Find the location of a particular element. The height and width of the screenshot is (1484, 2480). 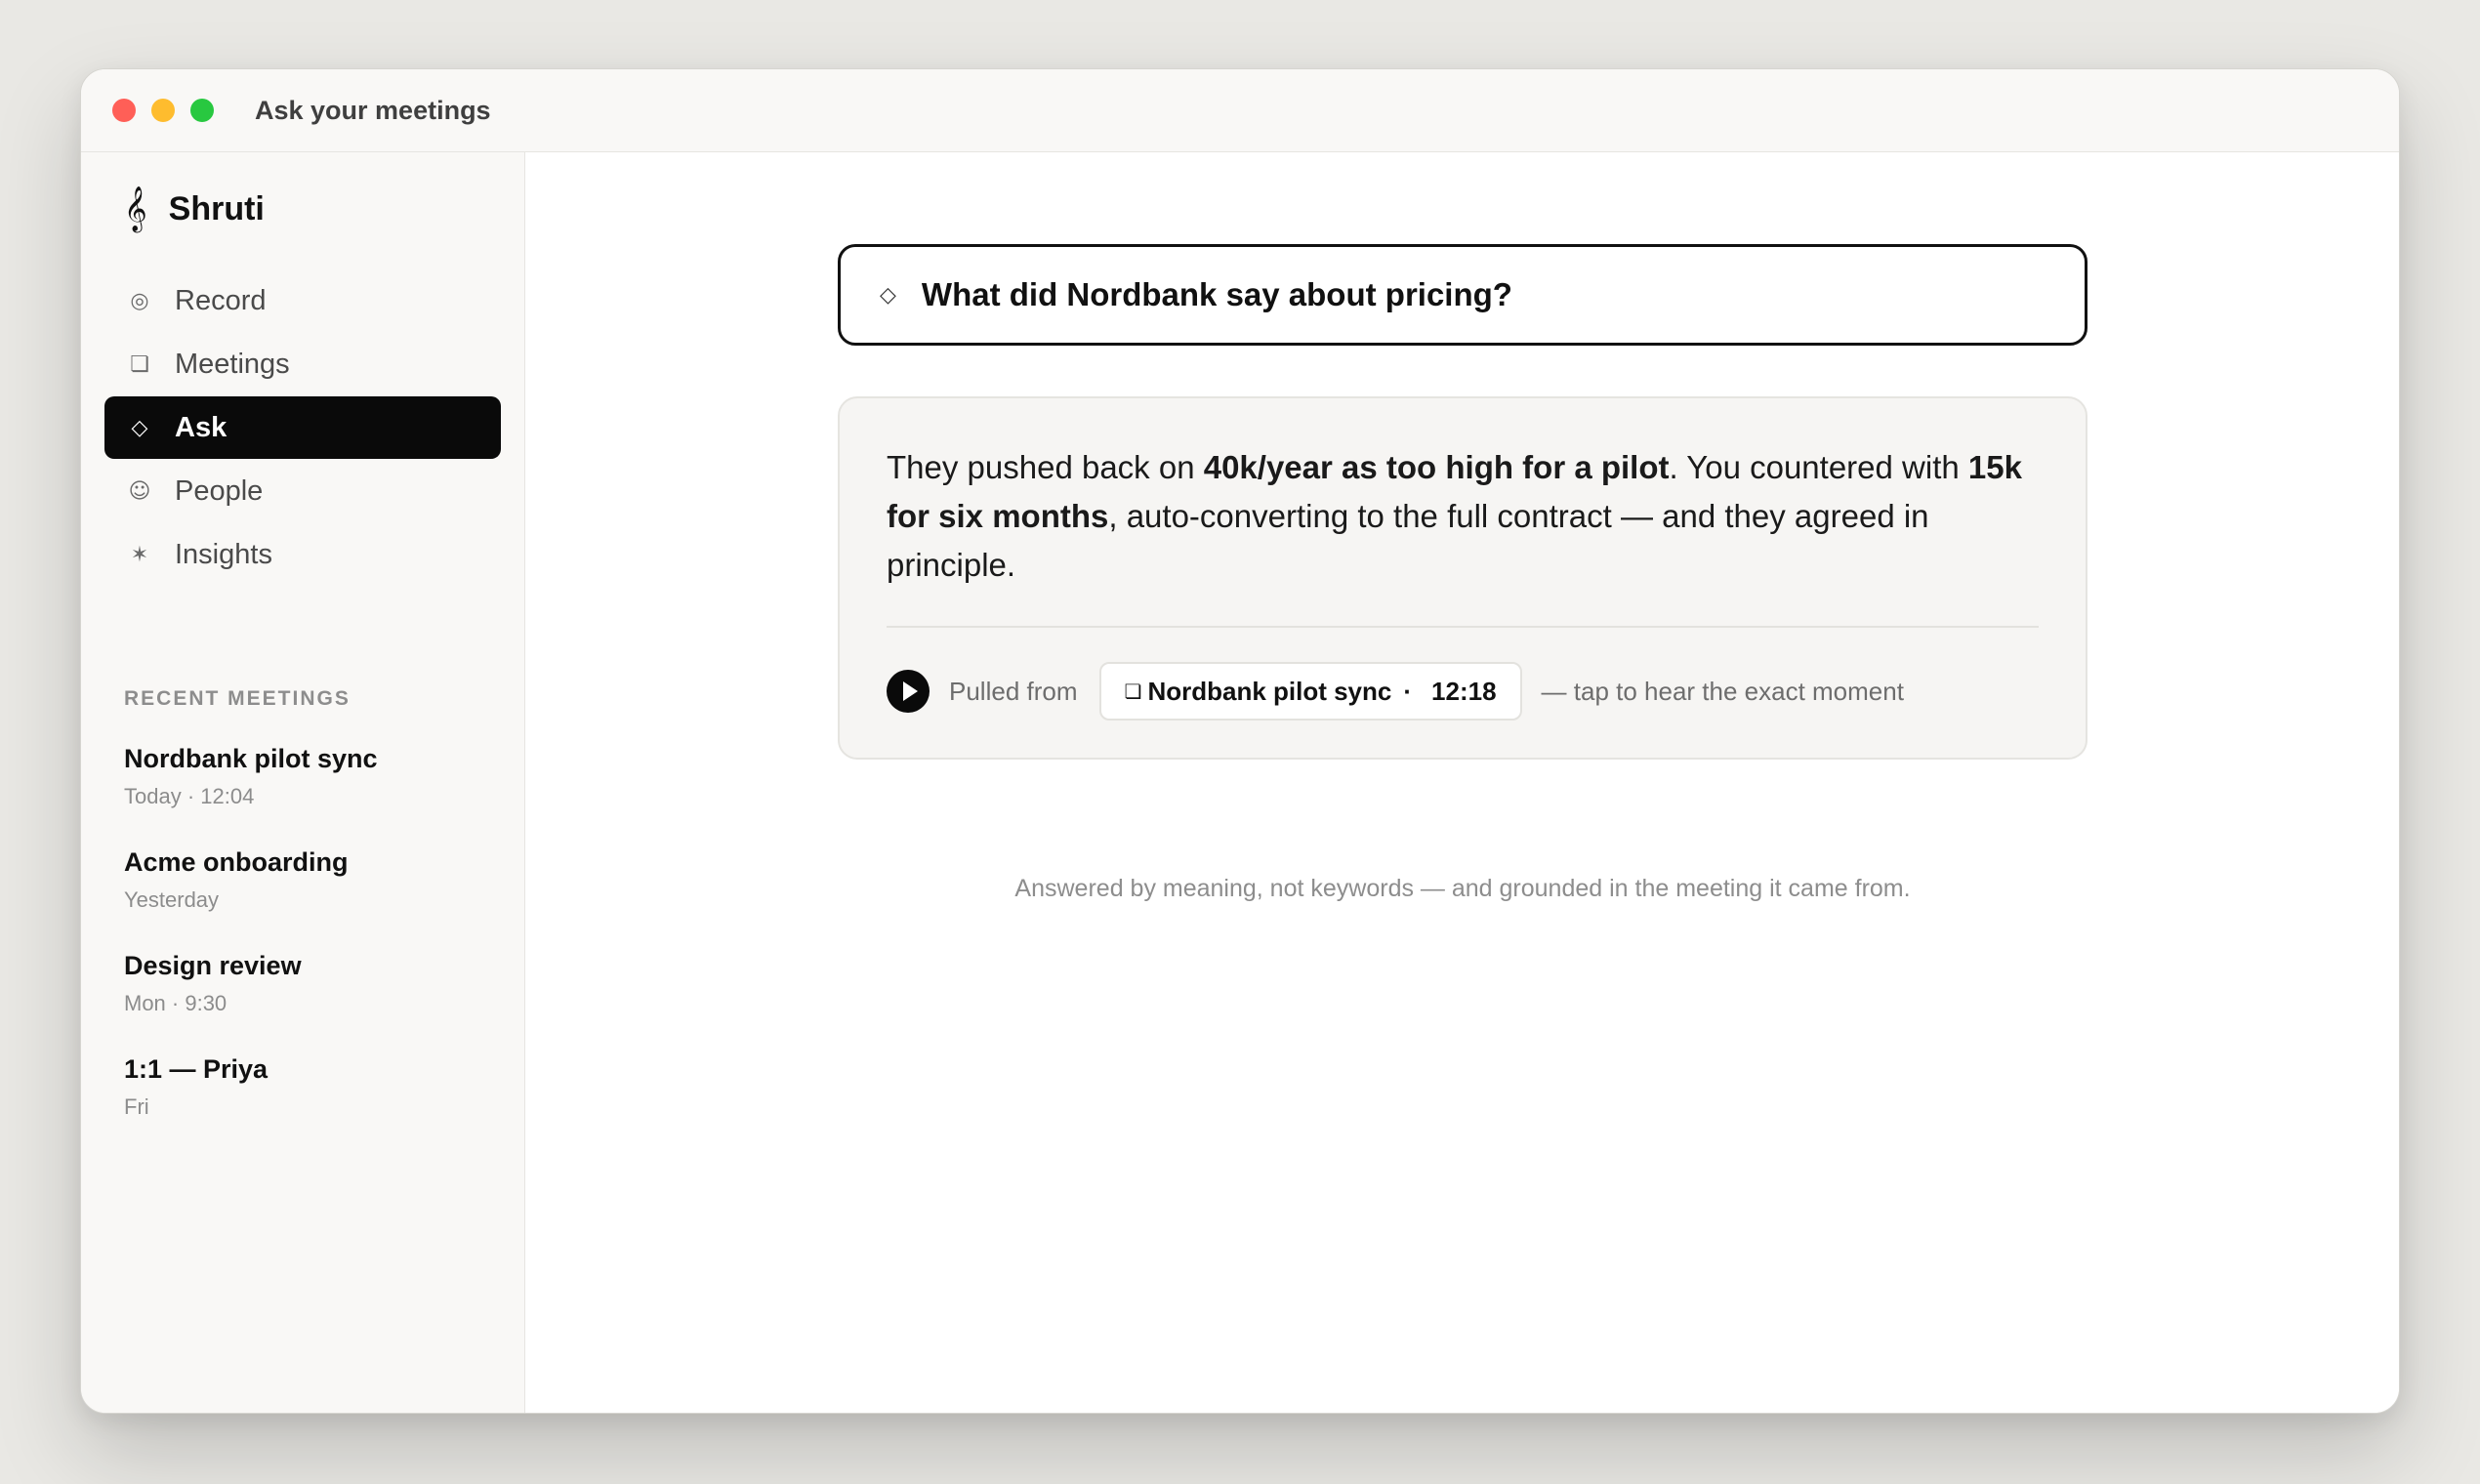

recent-meeting-item: Acme onboarding Yesterday is located at coordinates (309, 899).